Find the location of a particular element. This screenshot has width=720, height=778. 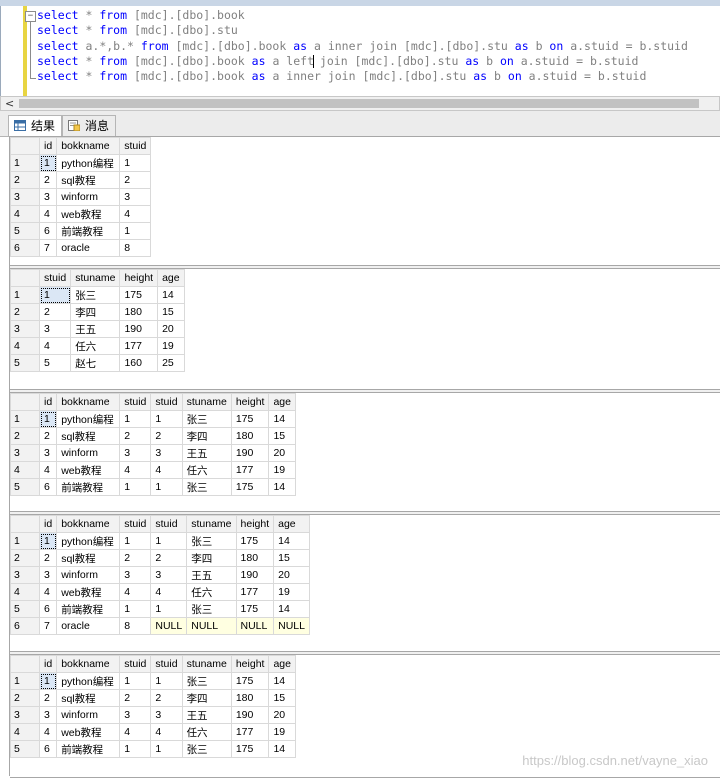

tab-results: 结果 is located at coordinates (35, 126).